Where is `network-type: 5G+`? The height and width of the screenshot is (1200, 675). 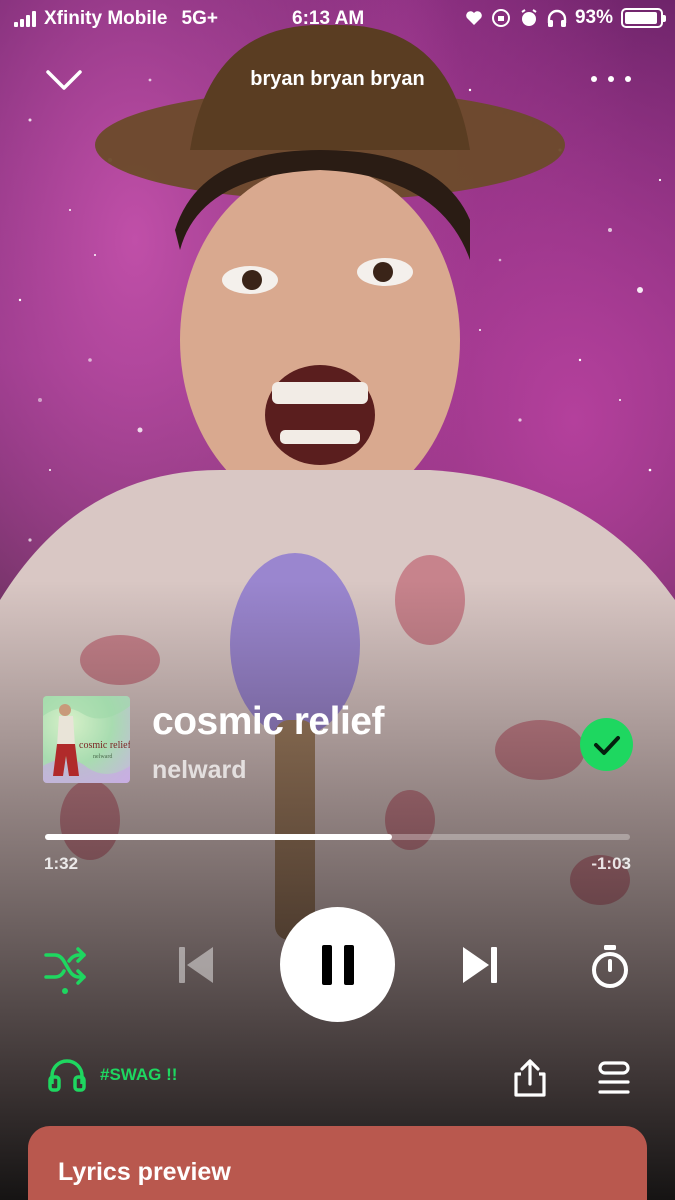
network-type: 5G+ is located at coordinates (199, 18).